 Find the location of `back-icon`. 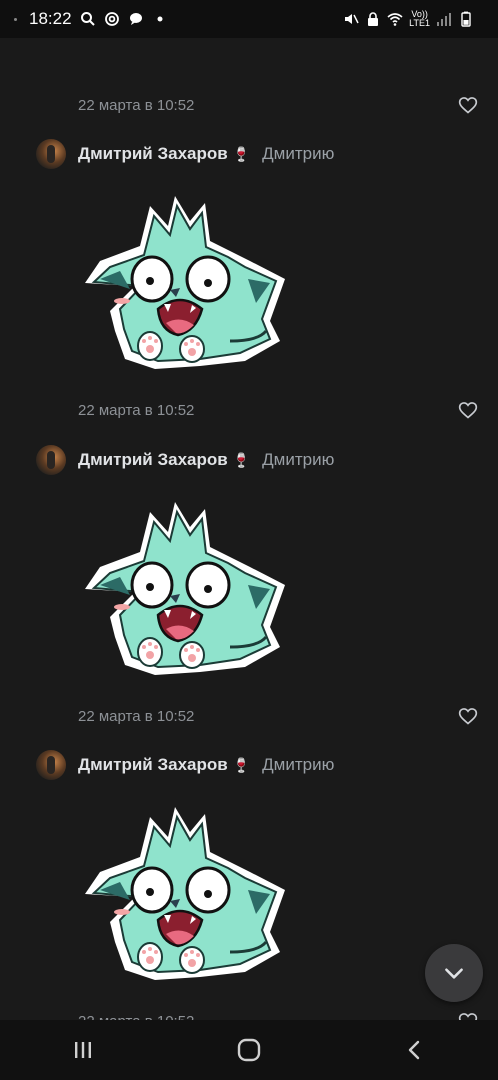

back-icon is located at coordinates (414, 1050).